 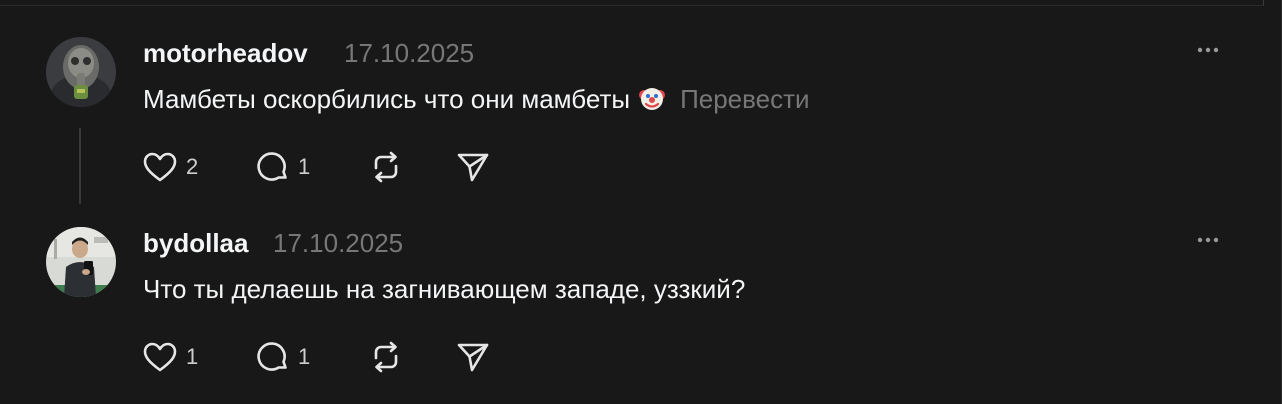 I want to click on post-text: Мамбеты оскорбились что они мамбеты, so click(x=387, y=99).